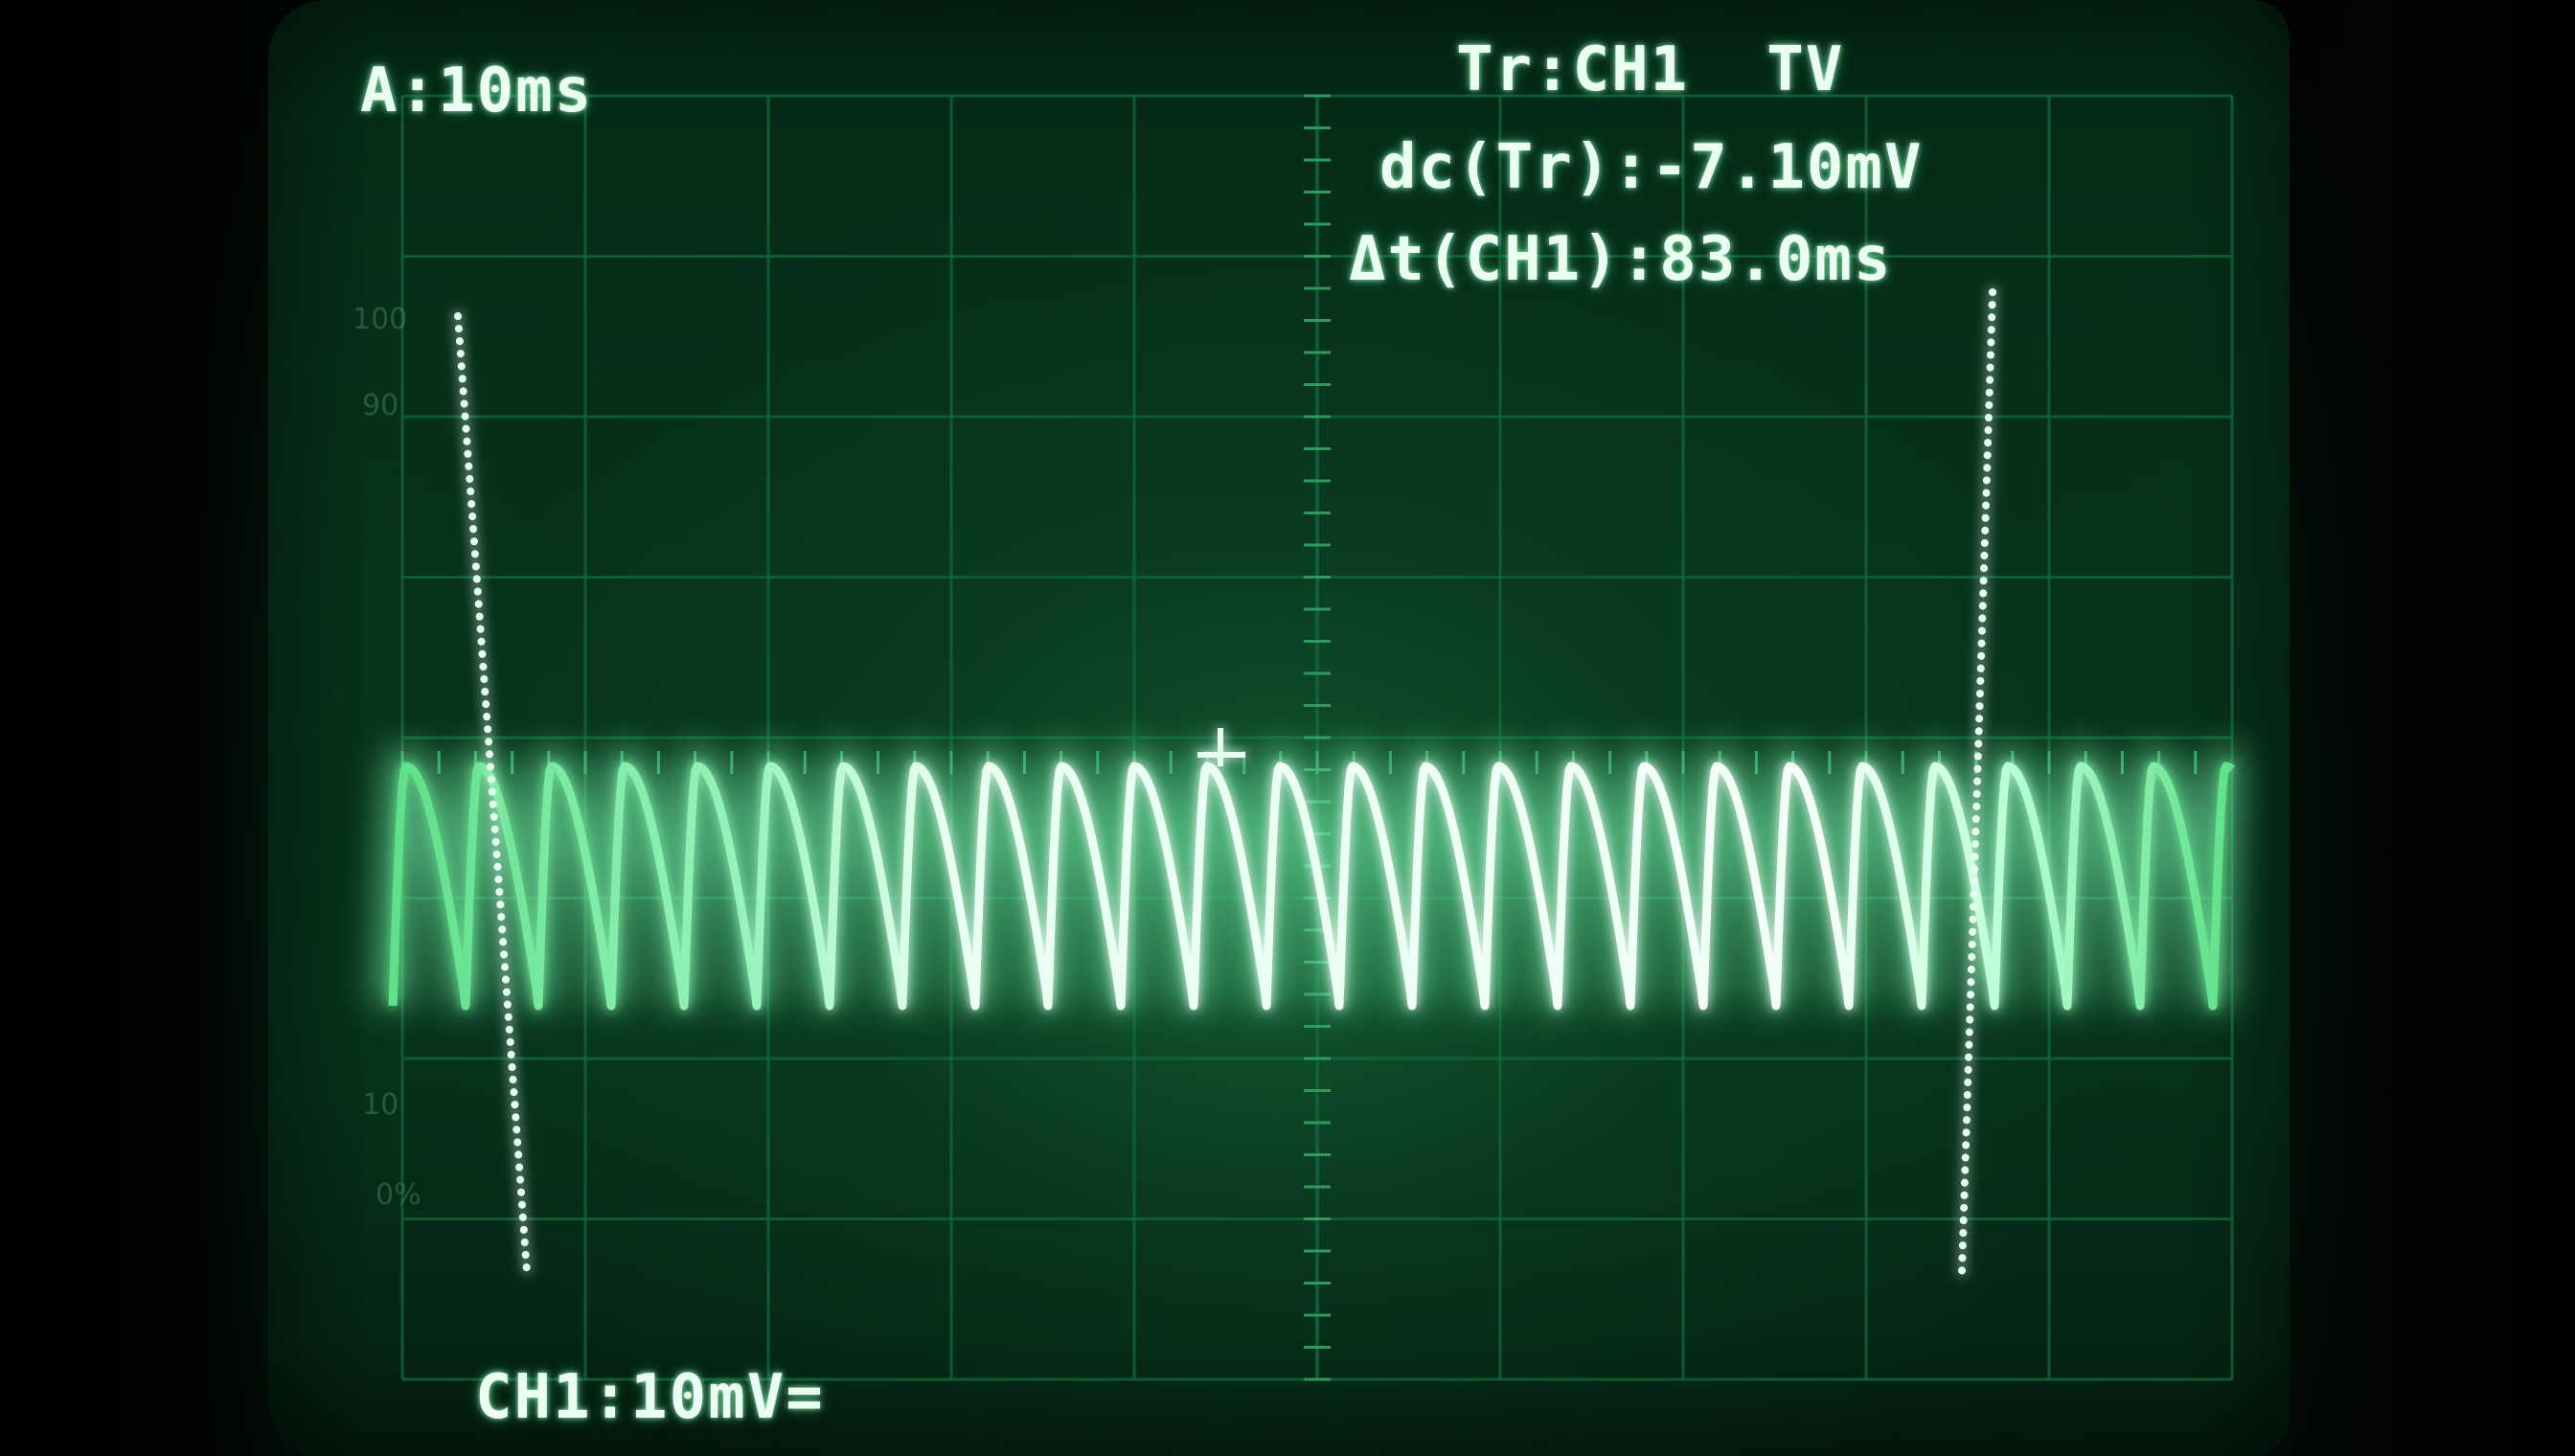 Image resolution: width=2575 pixels, height=1456 pixels. Describe the element at coordinates (650, 1397) in the screenshot. I see `channel-scale-readout: CH1:10mV=` at that location.